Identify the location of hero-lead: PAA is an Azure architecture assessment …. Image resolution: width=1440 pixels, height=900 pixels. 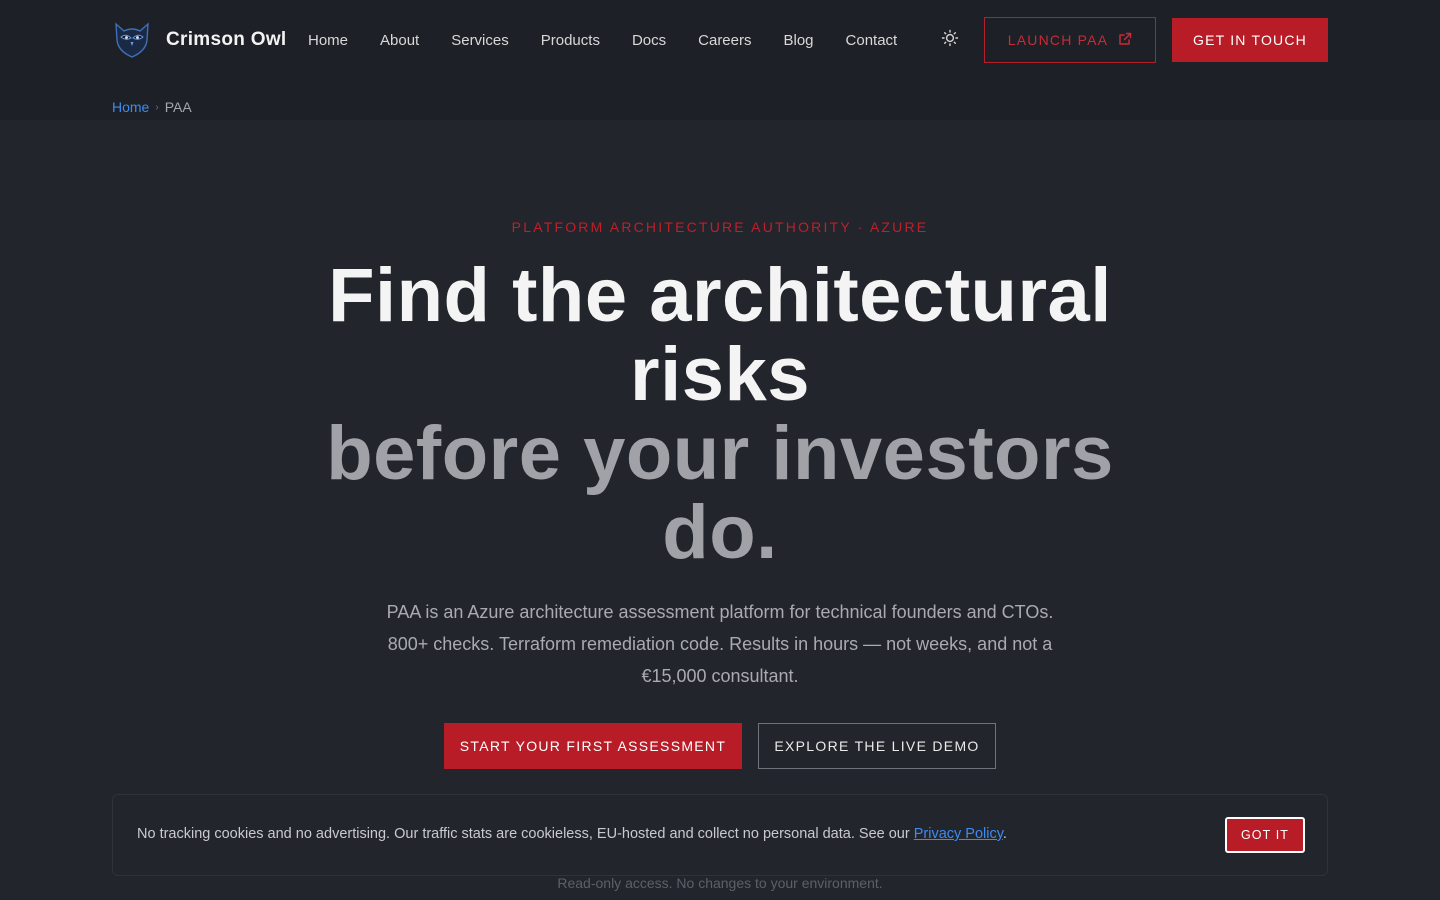
(720, 644).